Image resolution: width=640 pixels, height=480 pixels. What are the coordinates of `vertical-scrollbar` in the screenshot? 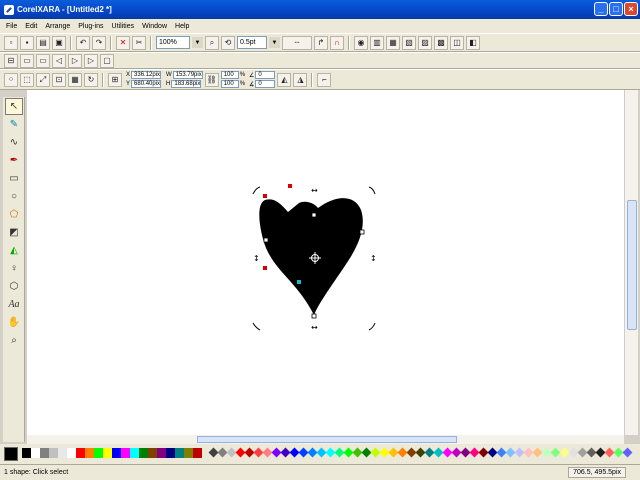 It's located at (631, 262).